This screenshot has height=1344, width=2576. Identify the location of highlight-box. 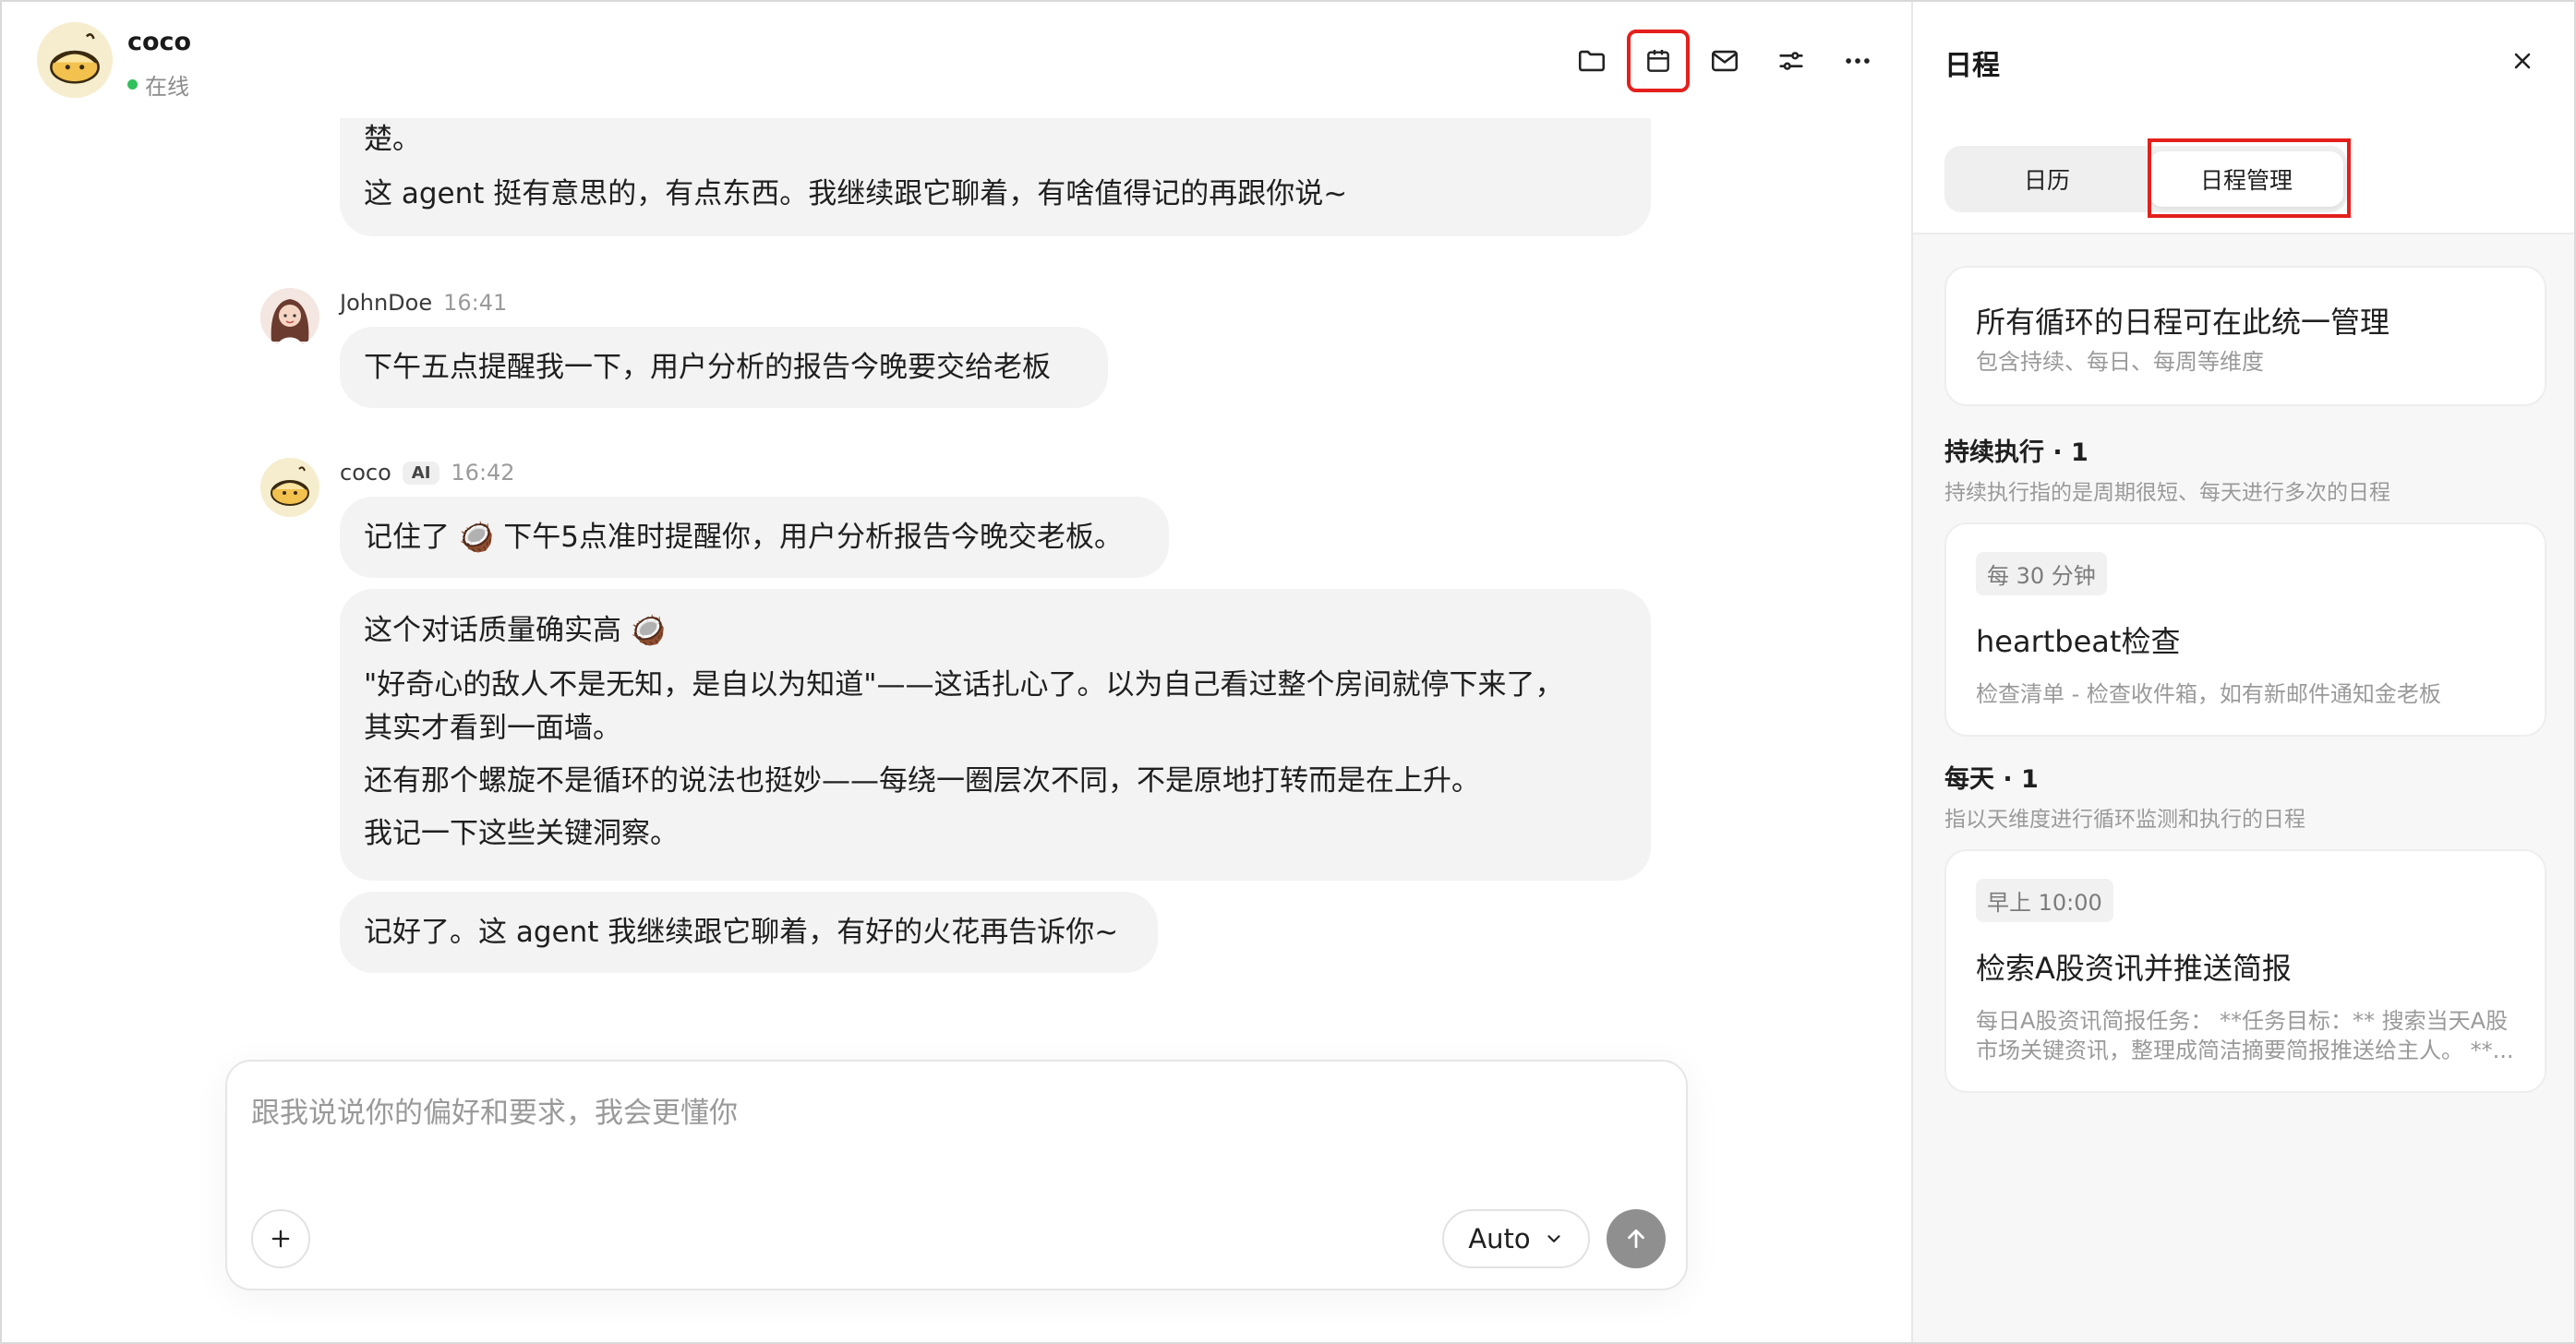
(2249, 178).